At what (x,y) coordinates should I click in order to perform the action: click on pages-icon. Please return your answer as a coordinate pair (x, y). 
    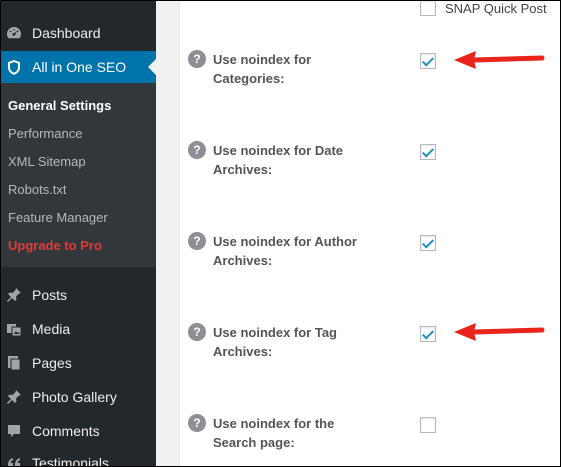
    Looking at the image, I should click on (14, 363).